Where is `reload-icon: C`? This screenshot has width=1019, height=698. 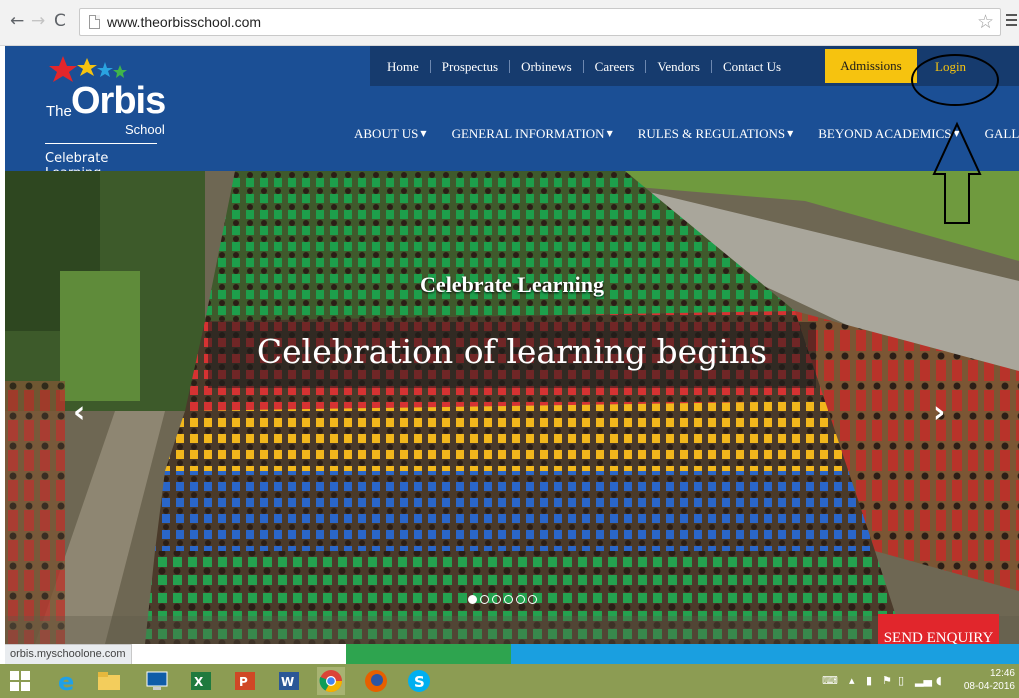 reload-icon: C is located at coordinates (60, 21).